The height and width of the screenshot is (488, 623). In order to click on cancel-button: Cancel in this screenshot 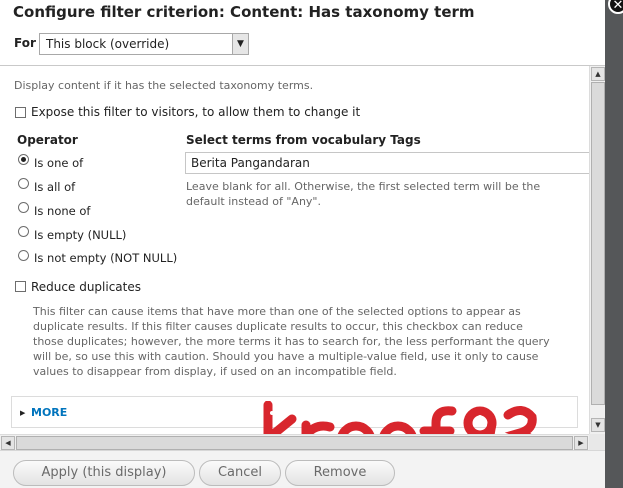, I will do `click(240, 473)`.